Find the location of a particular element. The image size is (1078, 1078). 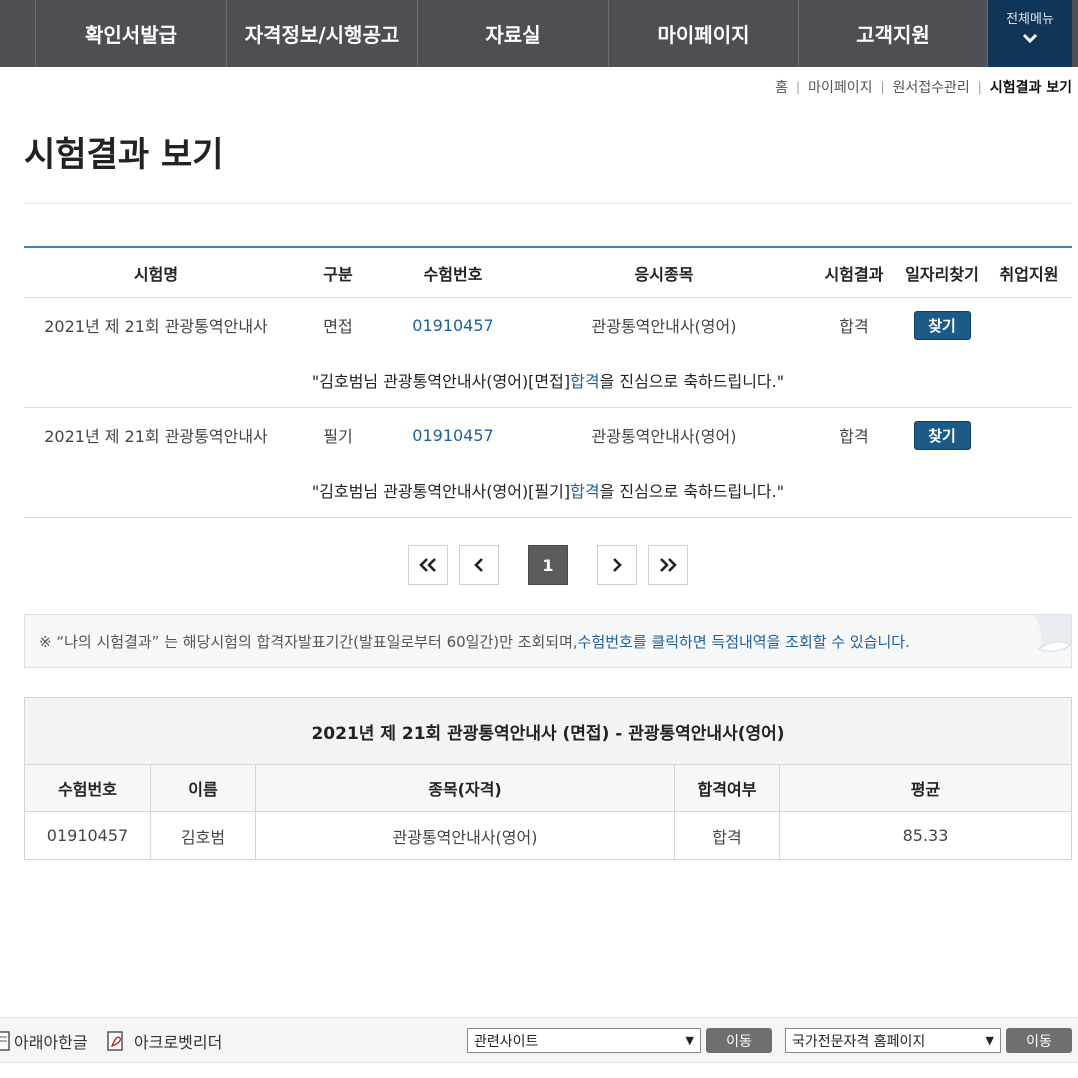

pdf-icon is located at coordinates (115, 1041).